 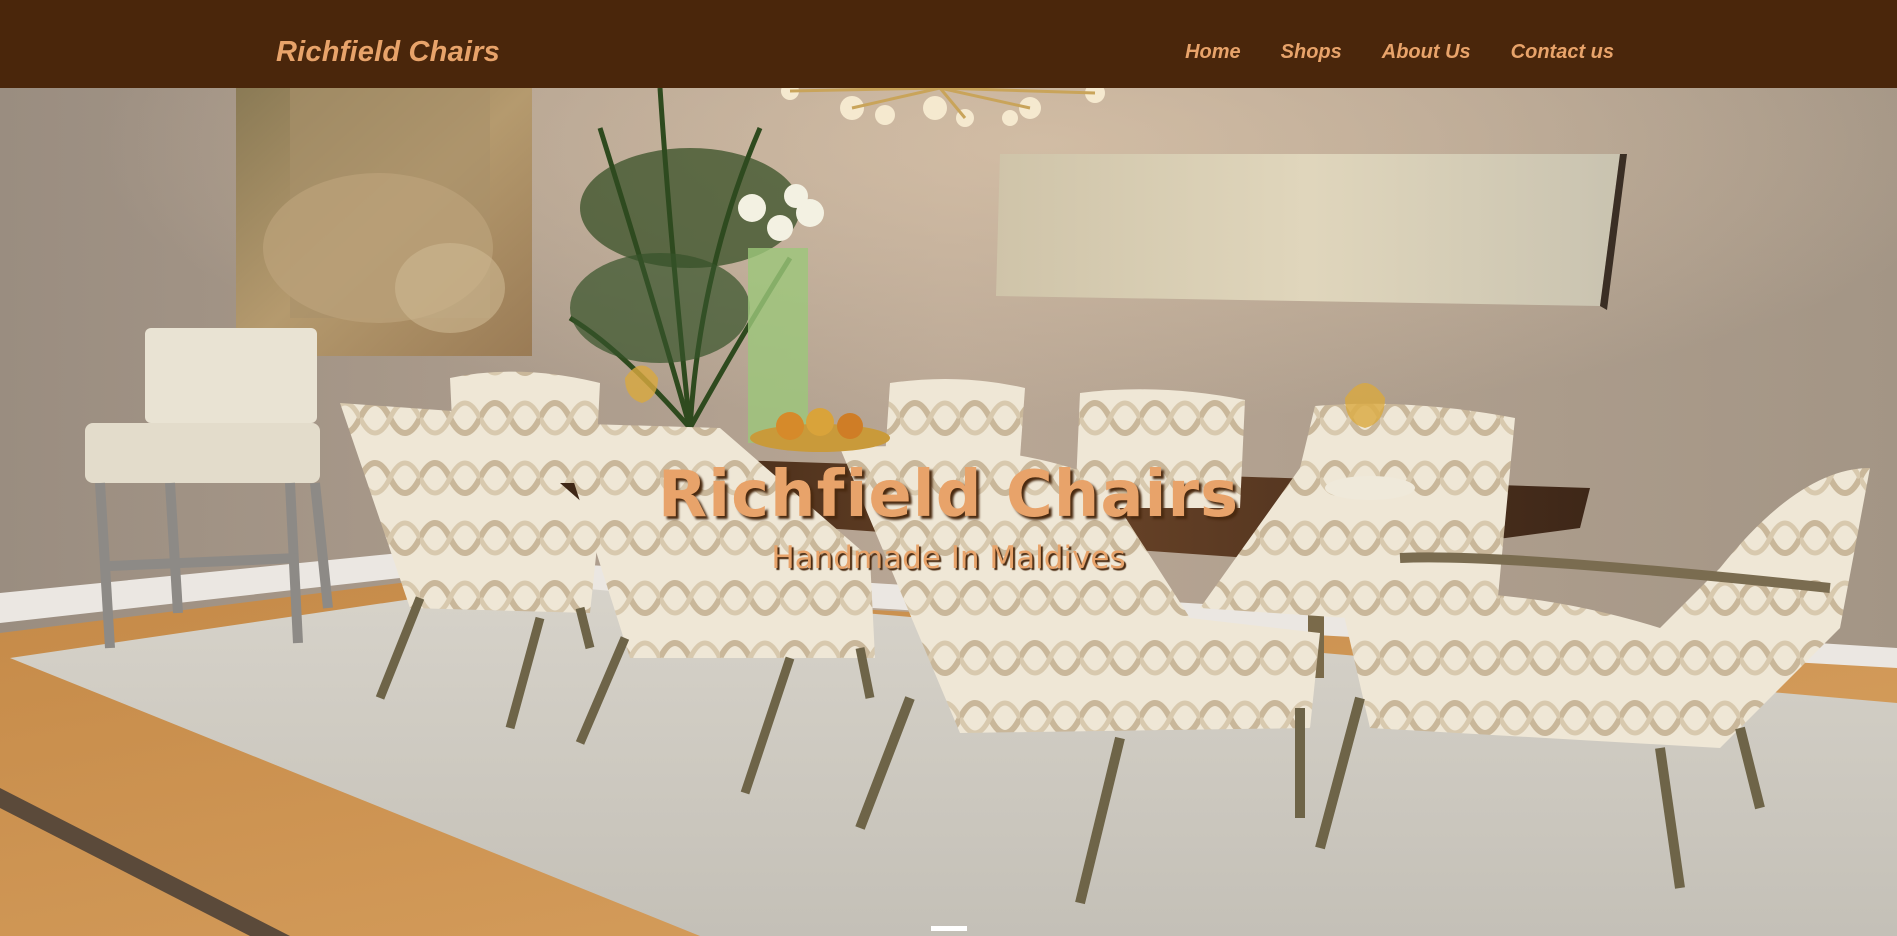 What do you see at coordinates (1426, 52) in the screenshot?
I see `nav-link-about-us: About Us` at bounding box center [1426, 52].